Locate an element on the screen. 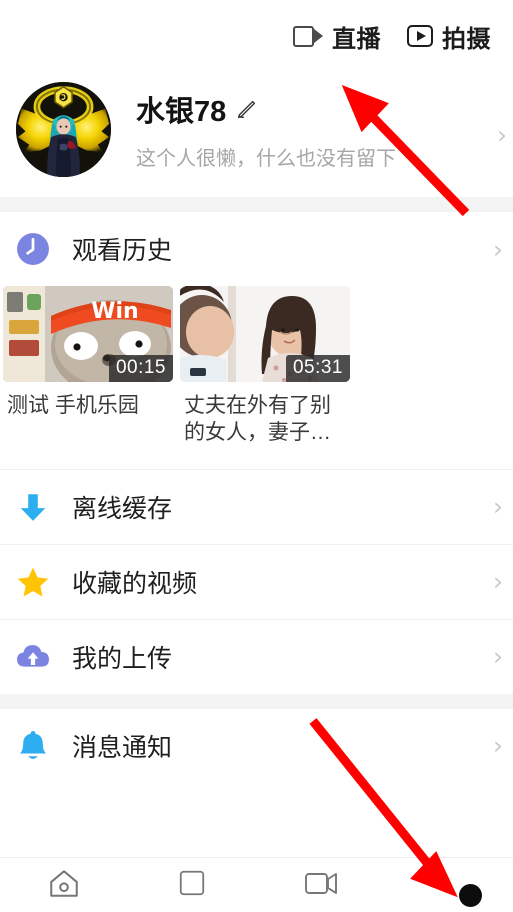 The height and width of the screenshot is (912, 513). notifications-row: 消息通知 › is located at coordinates (256, 745).